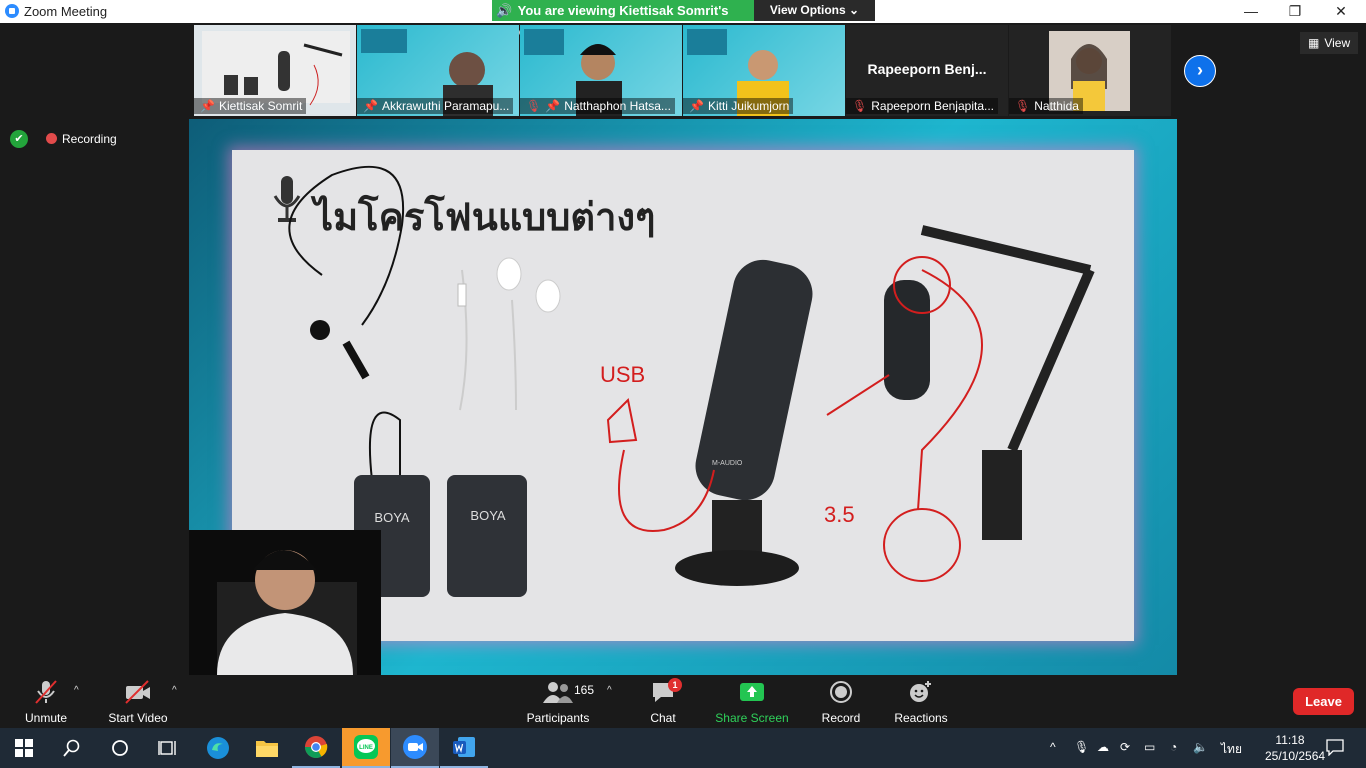 This screenshot has width=1366, height=768. I want to click on task-view-icon, so click(167, 748).